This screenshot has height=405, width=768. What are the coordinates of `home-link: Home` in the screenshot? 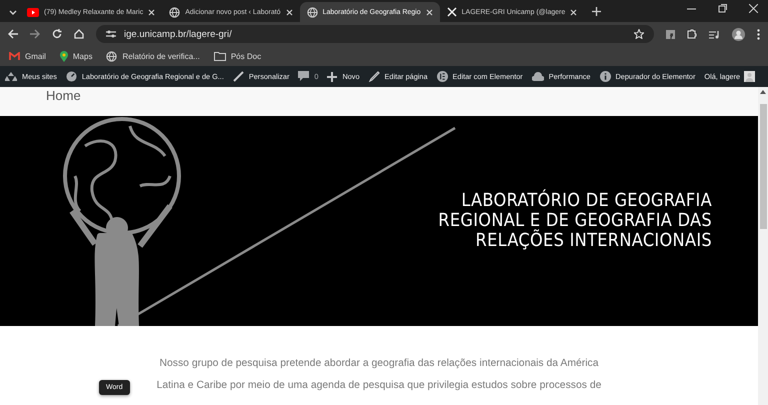 It's located at (63, 96).